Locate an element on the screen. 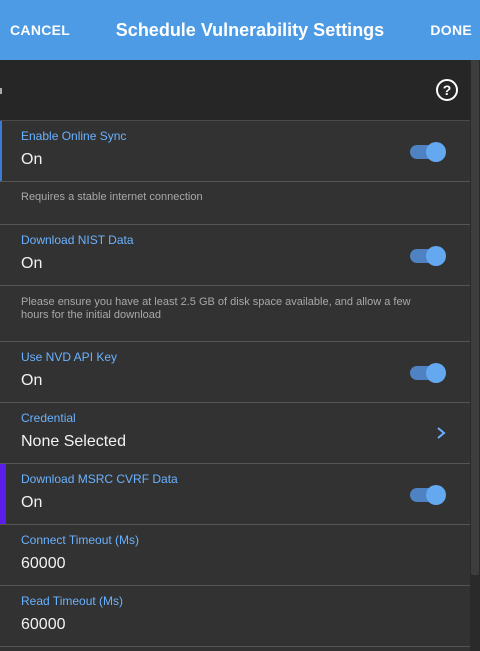  read-timeout-row: Read Timeout (Ms) 60000 is located at coordinates (235, 616).